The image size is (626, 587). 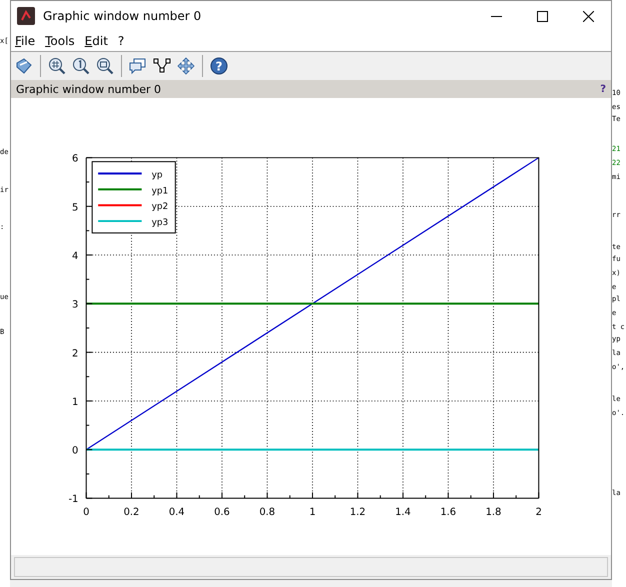 I want to click on x-tick-label: 0.6, so click(x=222, y=512).